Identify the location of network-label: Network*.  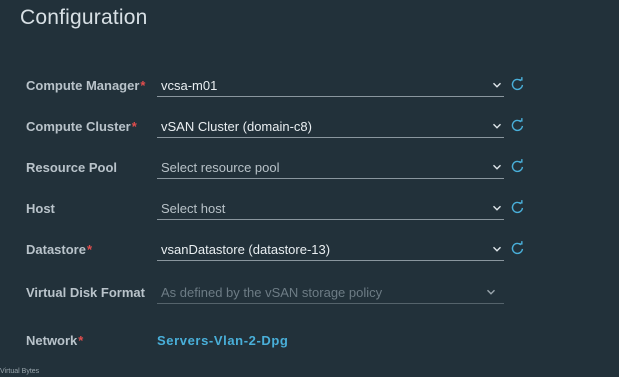
(55, 340).